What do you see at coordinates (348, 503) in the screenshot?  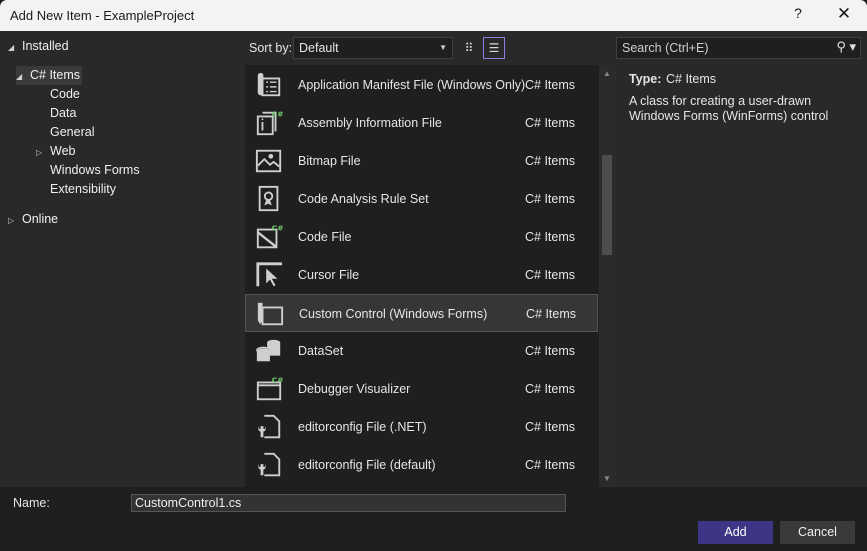 I see `name-input` at bounding box center [348, 503].